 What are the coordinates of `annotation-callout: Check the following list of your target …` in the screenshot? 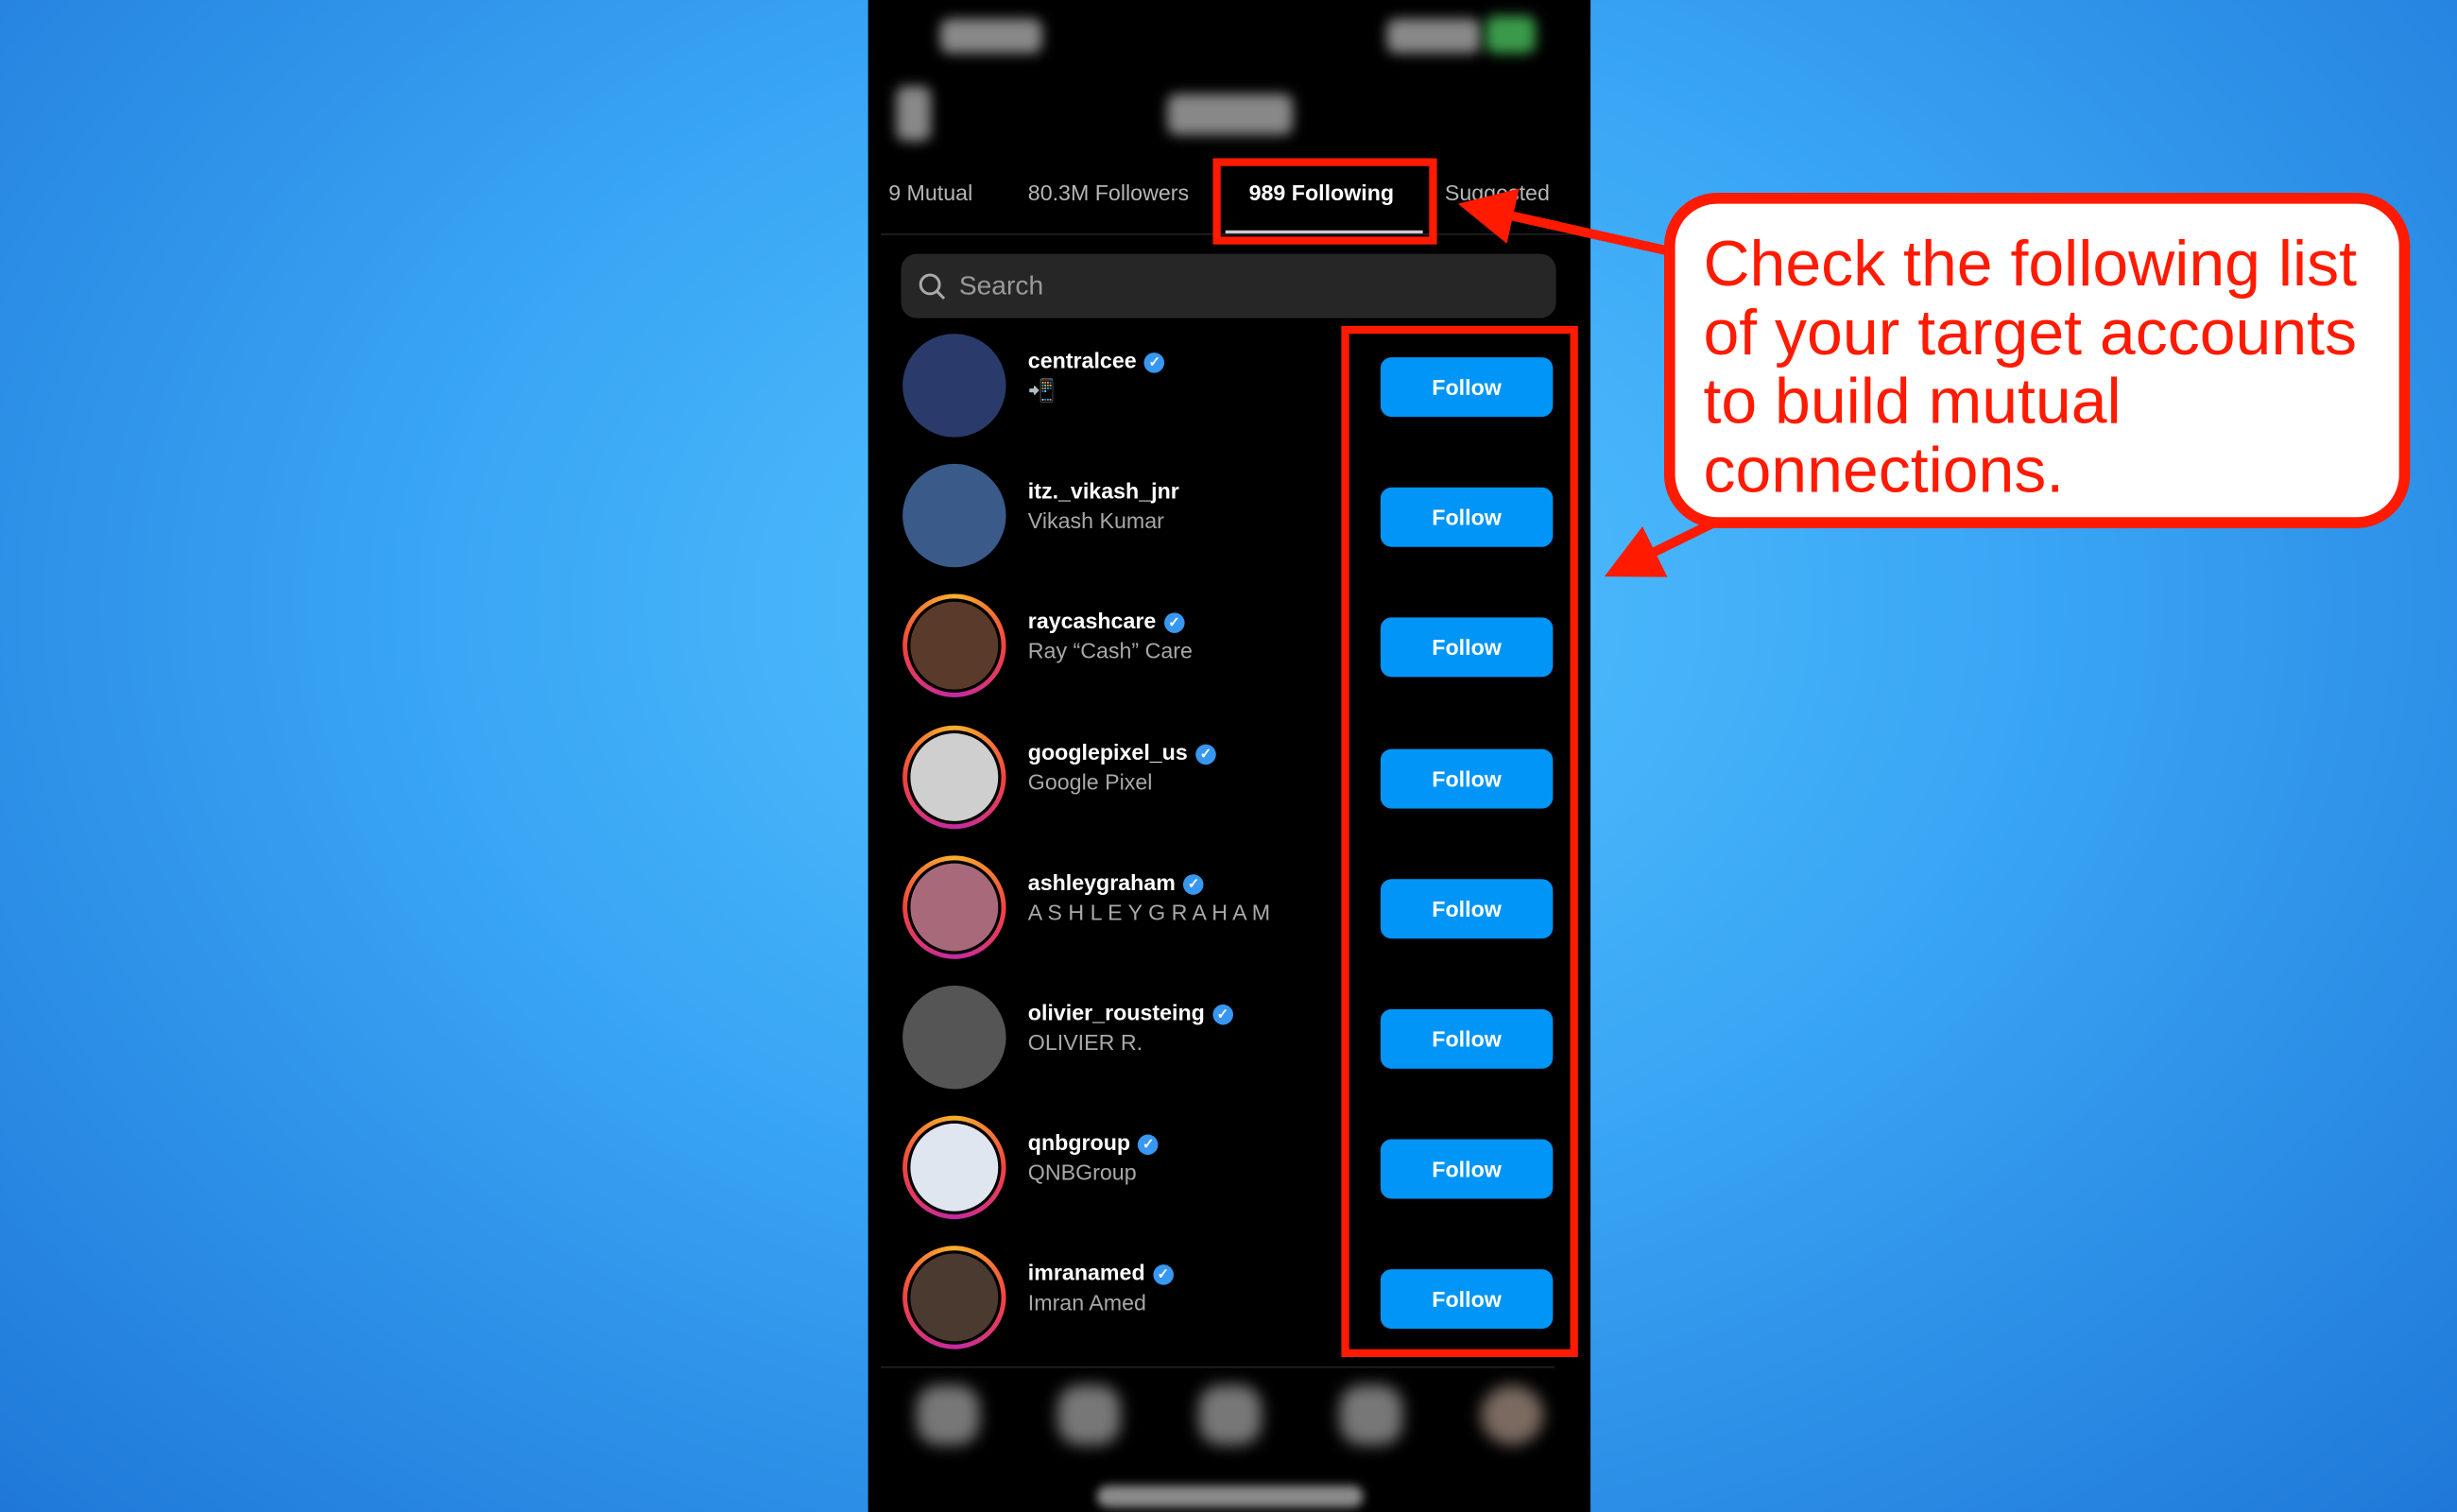 It's located at (2037, 360).